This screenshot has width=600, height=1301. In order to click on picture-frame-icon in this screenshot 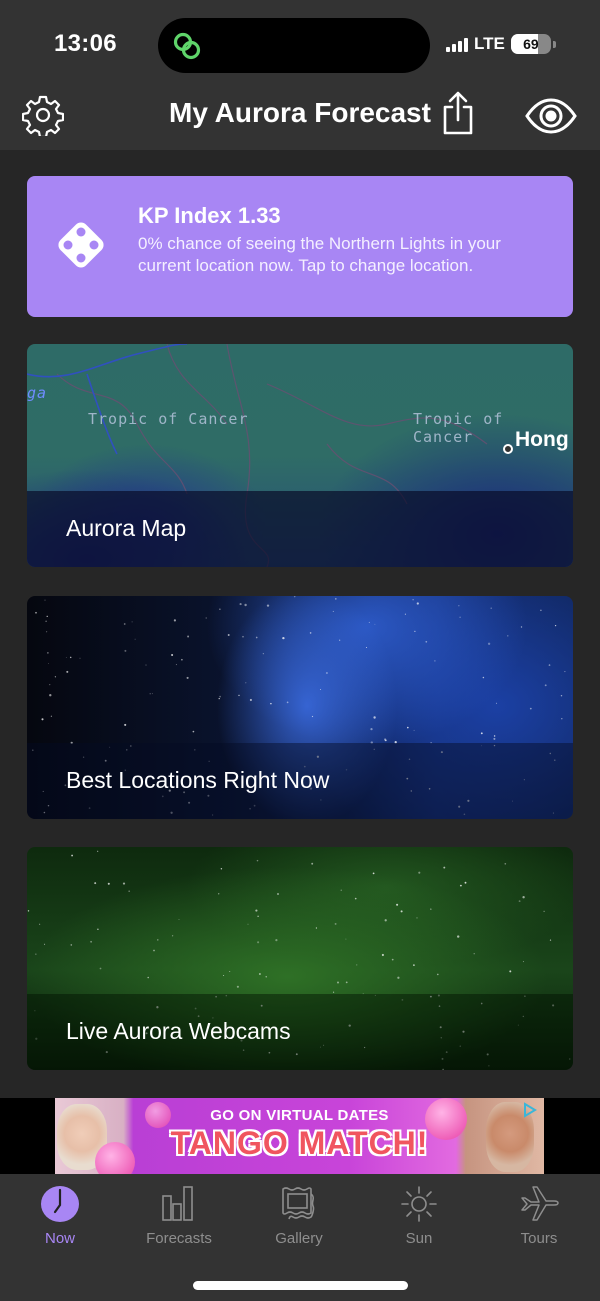, I will do `click(298, 1203)`.